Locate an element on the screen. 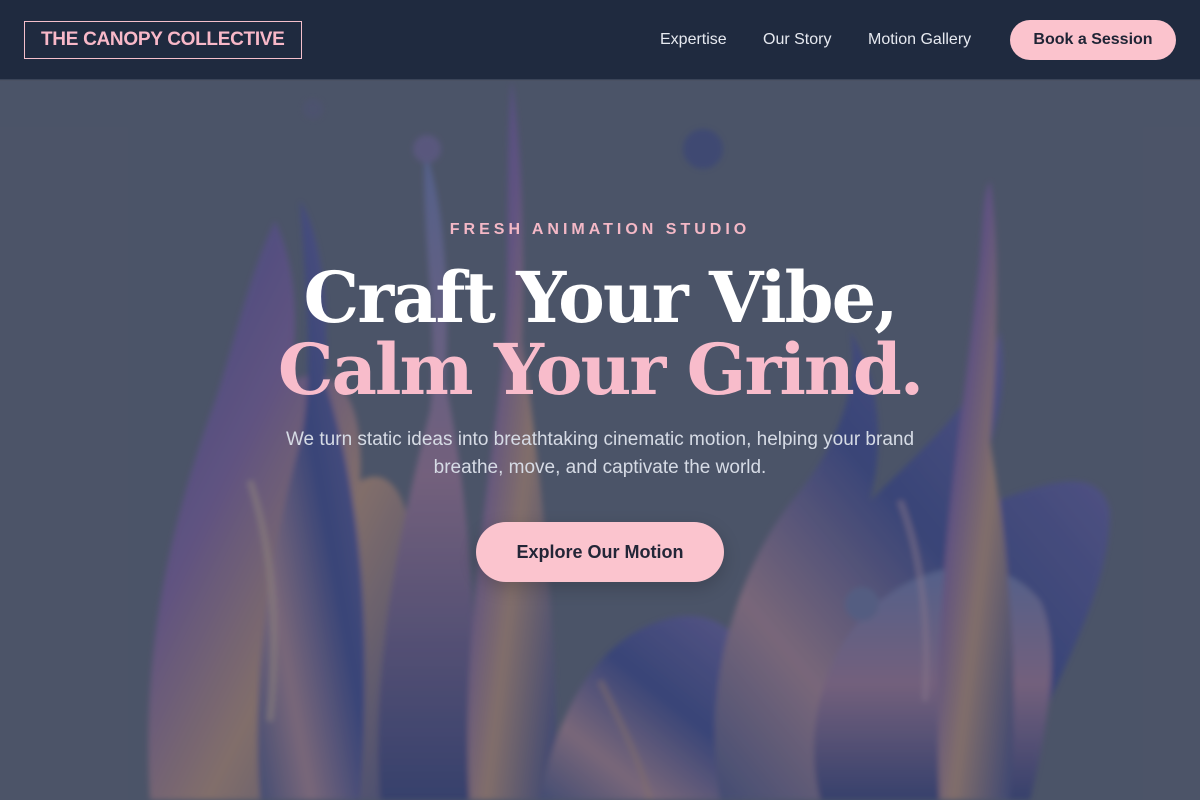  explore-motion-button: Explore Our Motion is located at coordinates (600, 552).